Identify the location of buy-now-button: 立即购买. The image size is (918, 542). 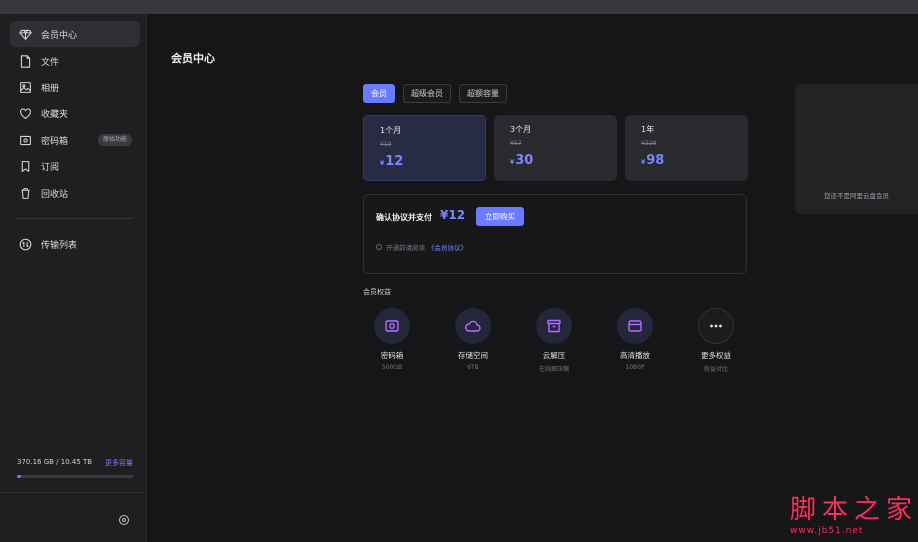
(500, 216).